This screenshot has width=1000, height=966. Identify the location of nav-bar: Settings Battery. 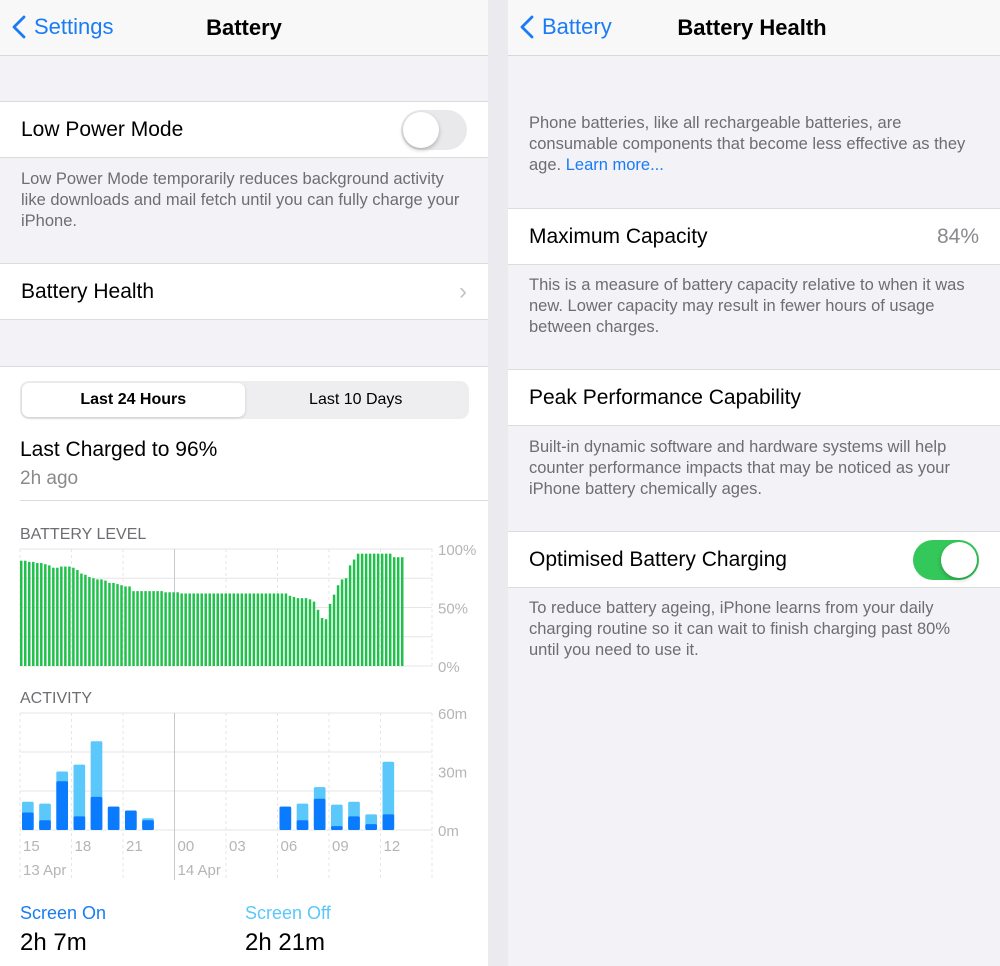
(244, 28).